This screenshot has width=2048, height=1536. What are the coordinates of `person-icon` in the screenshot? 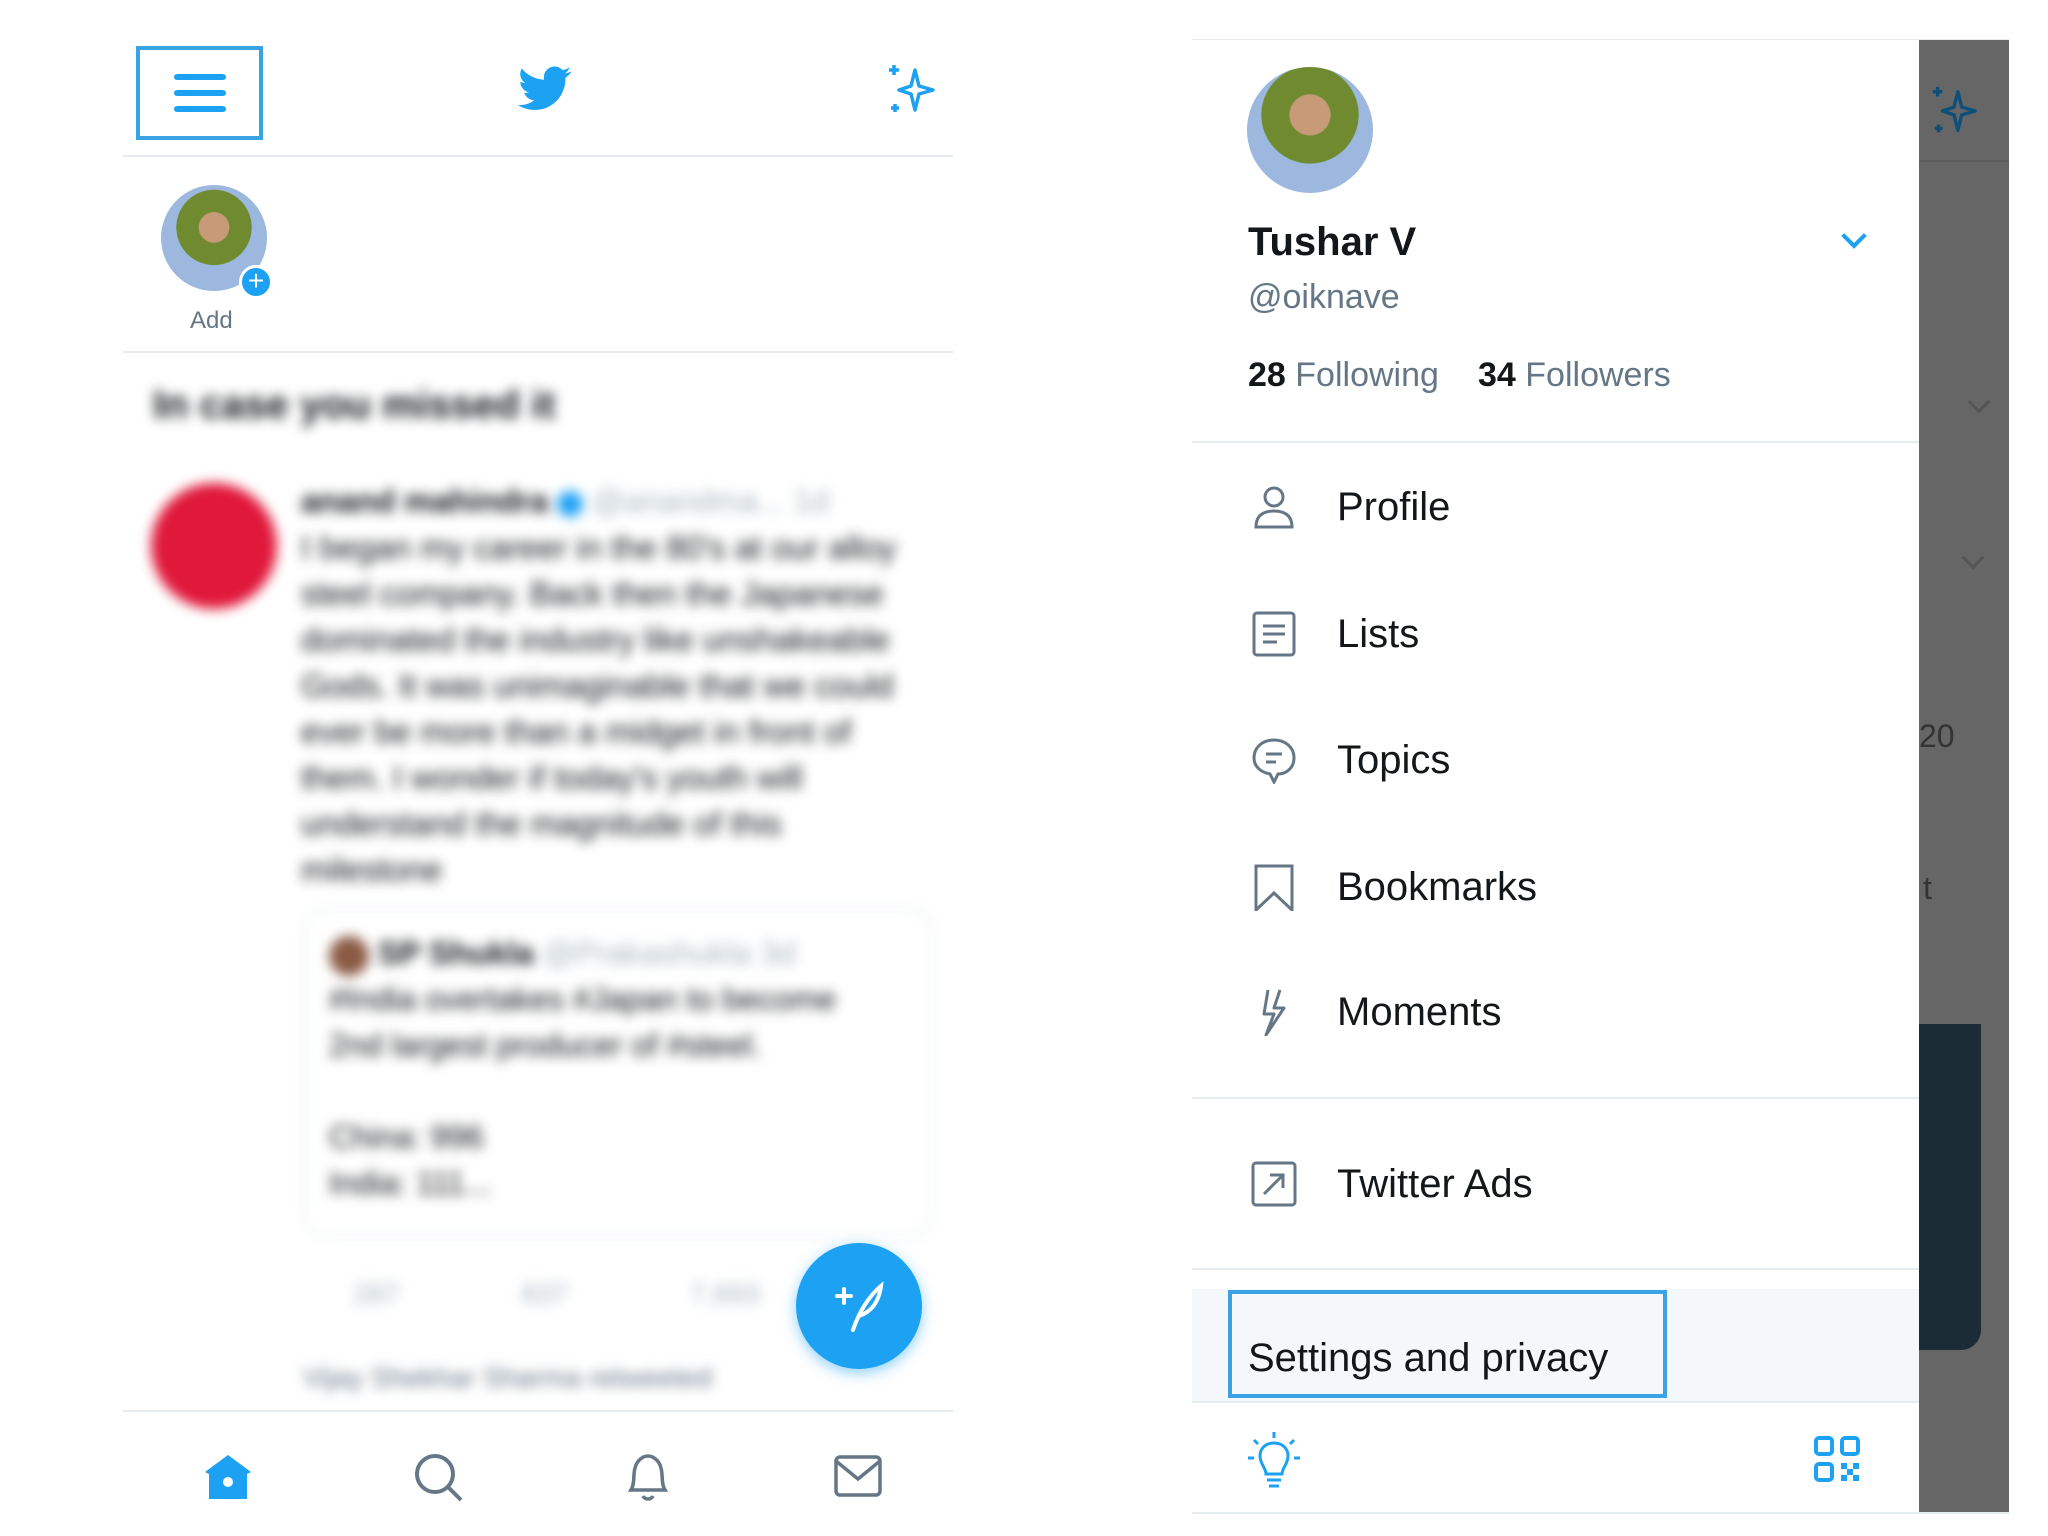 It's located at (1274, 507).